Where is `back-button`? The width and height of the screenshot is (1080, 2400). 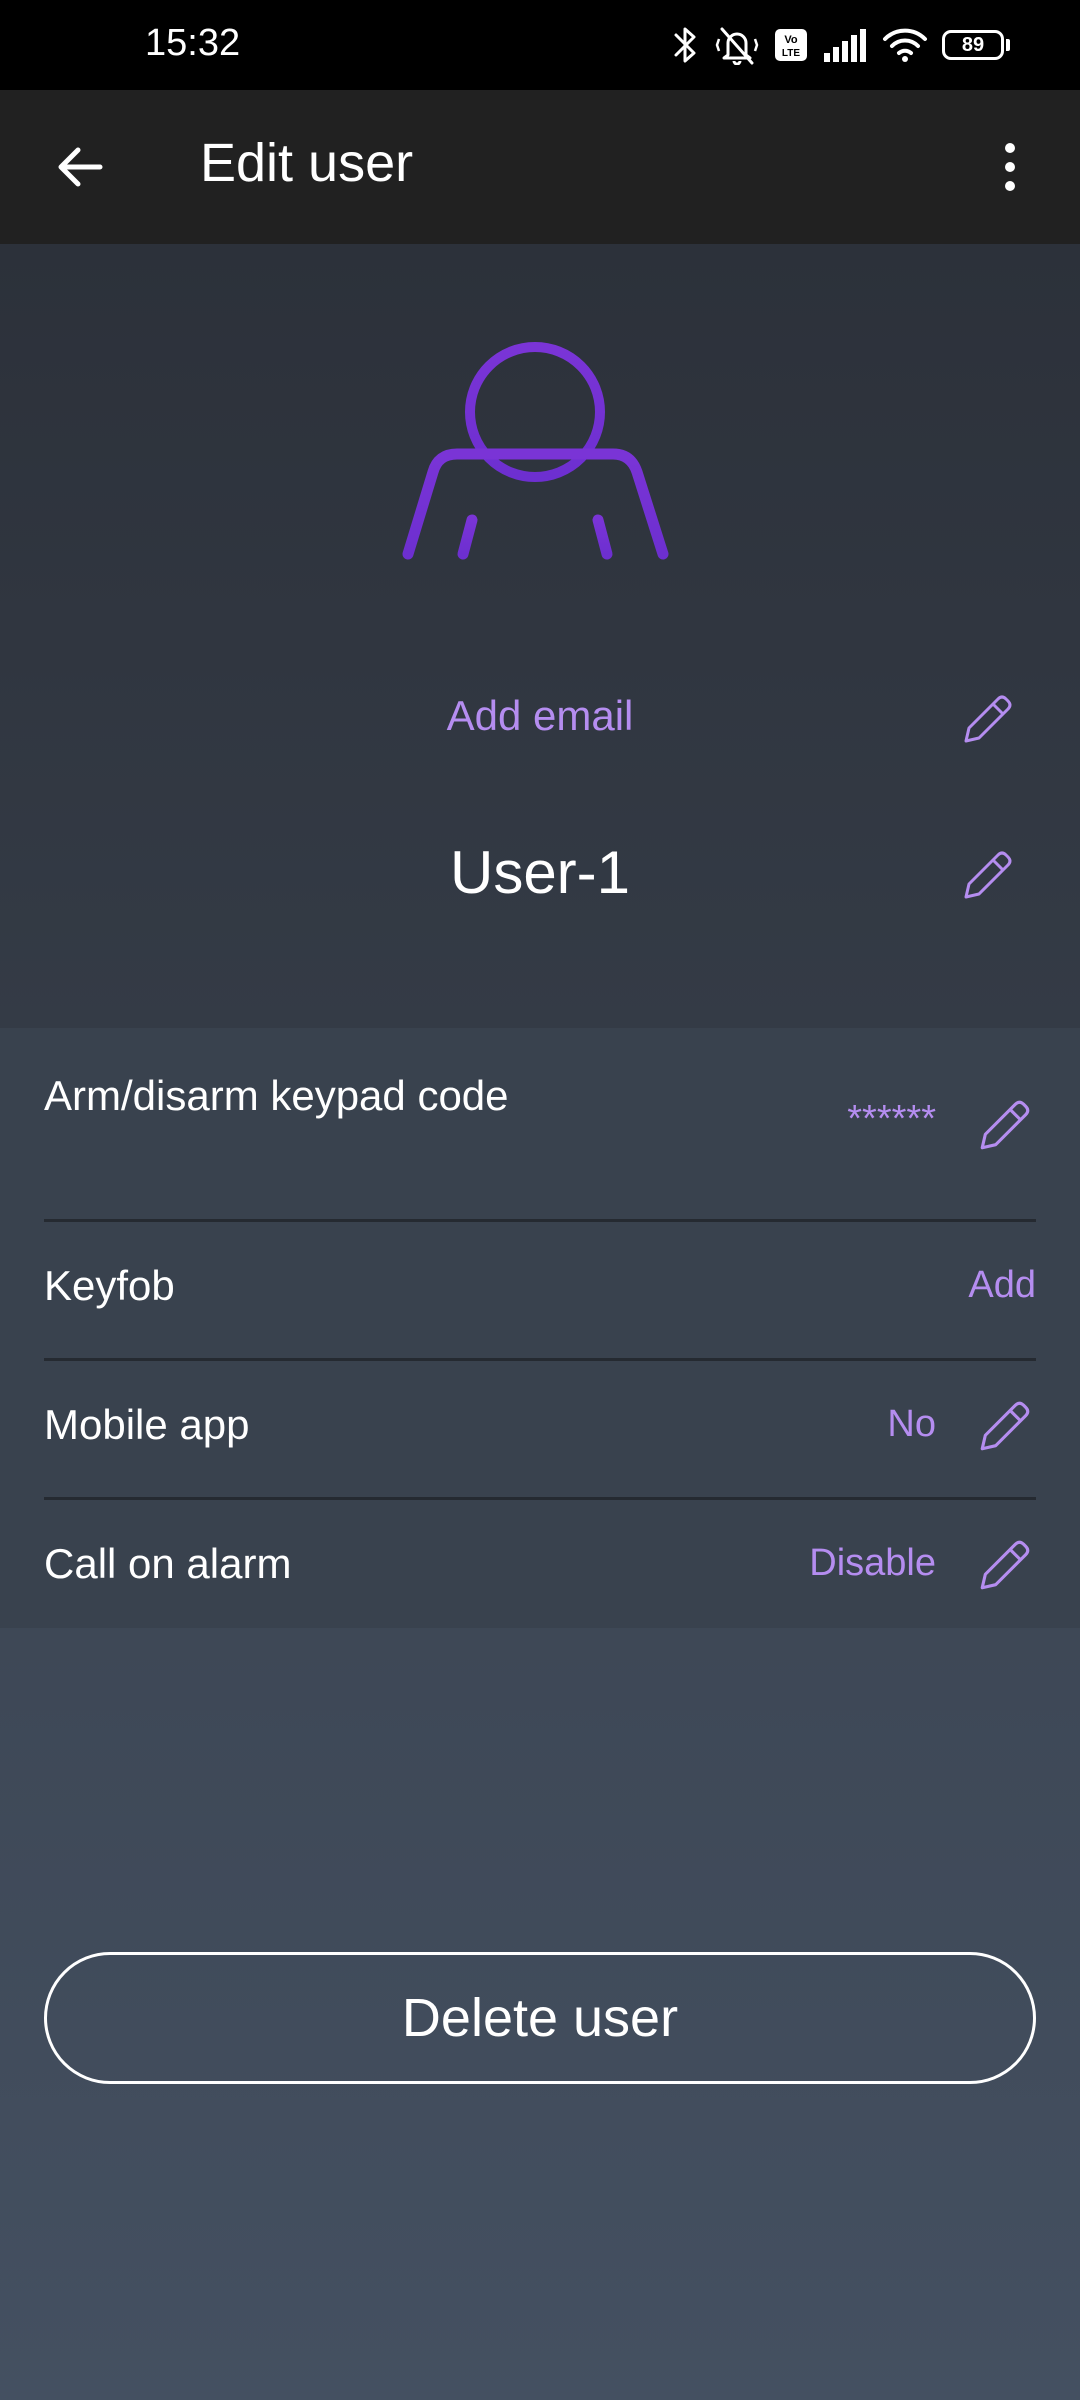
back-button is located at coordinates (80, 167).